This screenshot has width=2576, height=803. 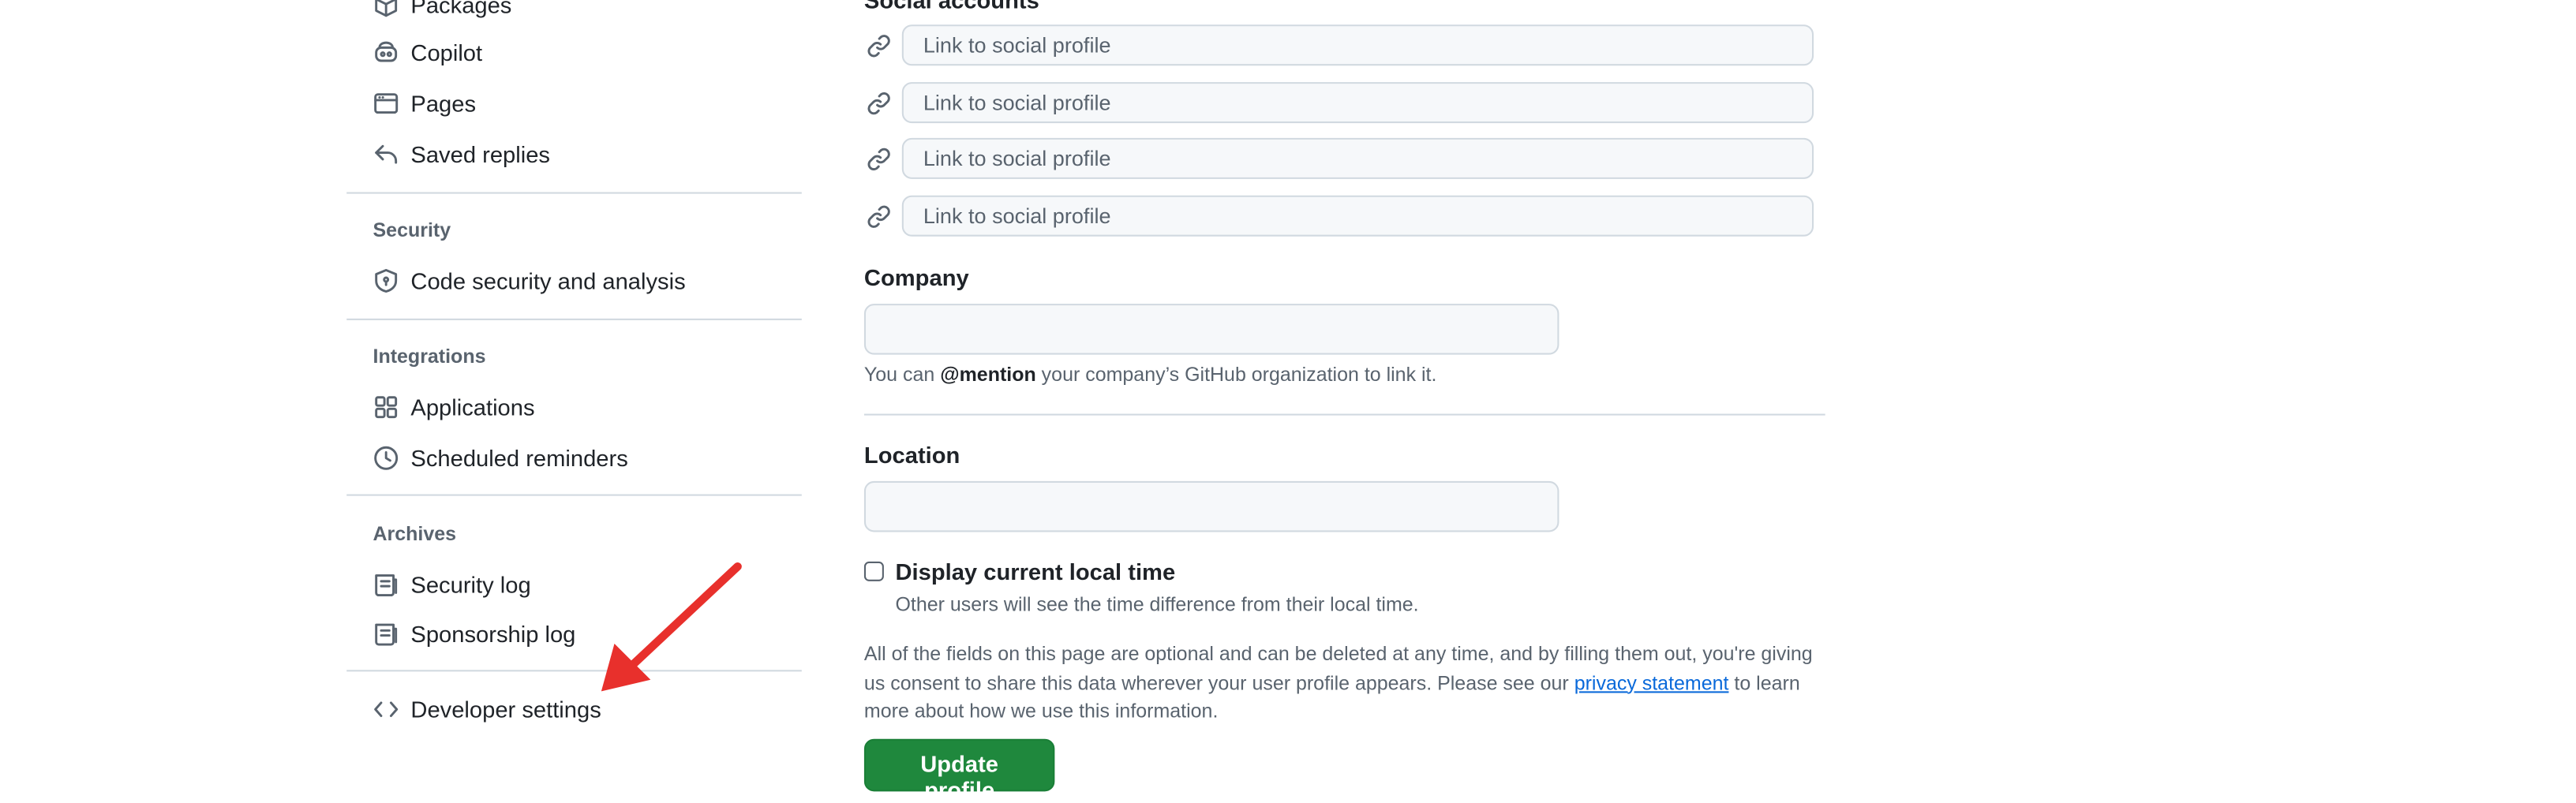 What do you see at coordinates (386, 709) in the screenshot?
I see `code-icon` at bounding box center [386, 709].